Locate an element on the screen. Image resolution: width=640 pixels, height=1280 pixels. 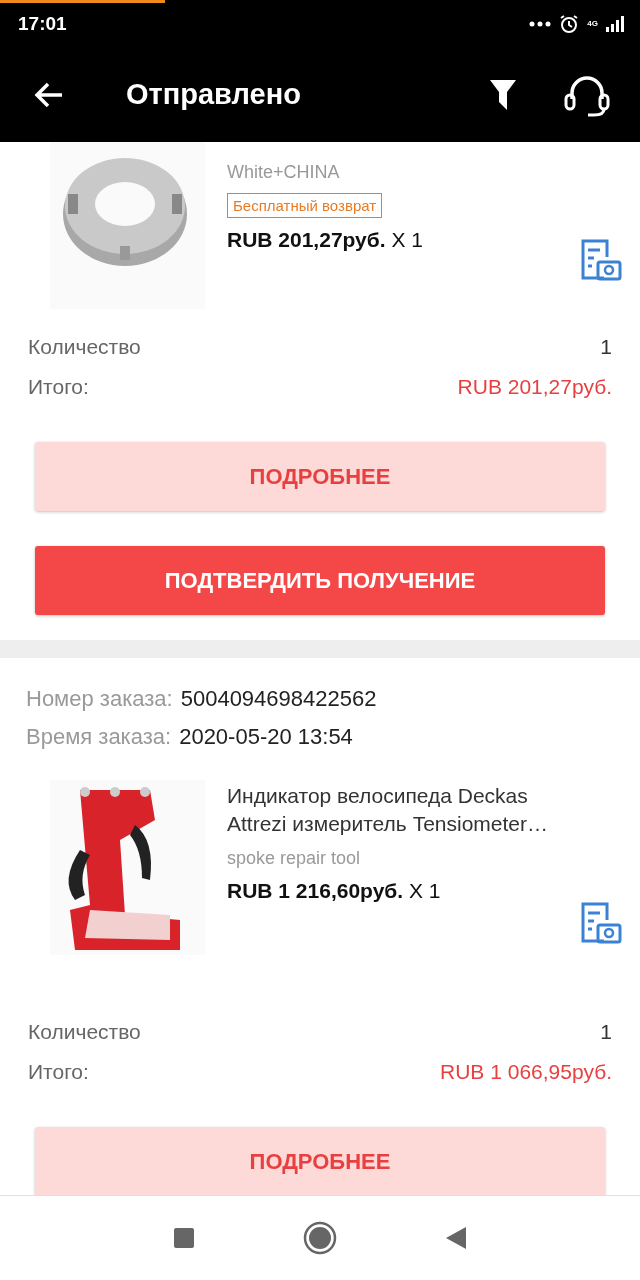
product-price: RUB 201,27руб. X 1 is located at coordinates (325, 240).